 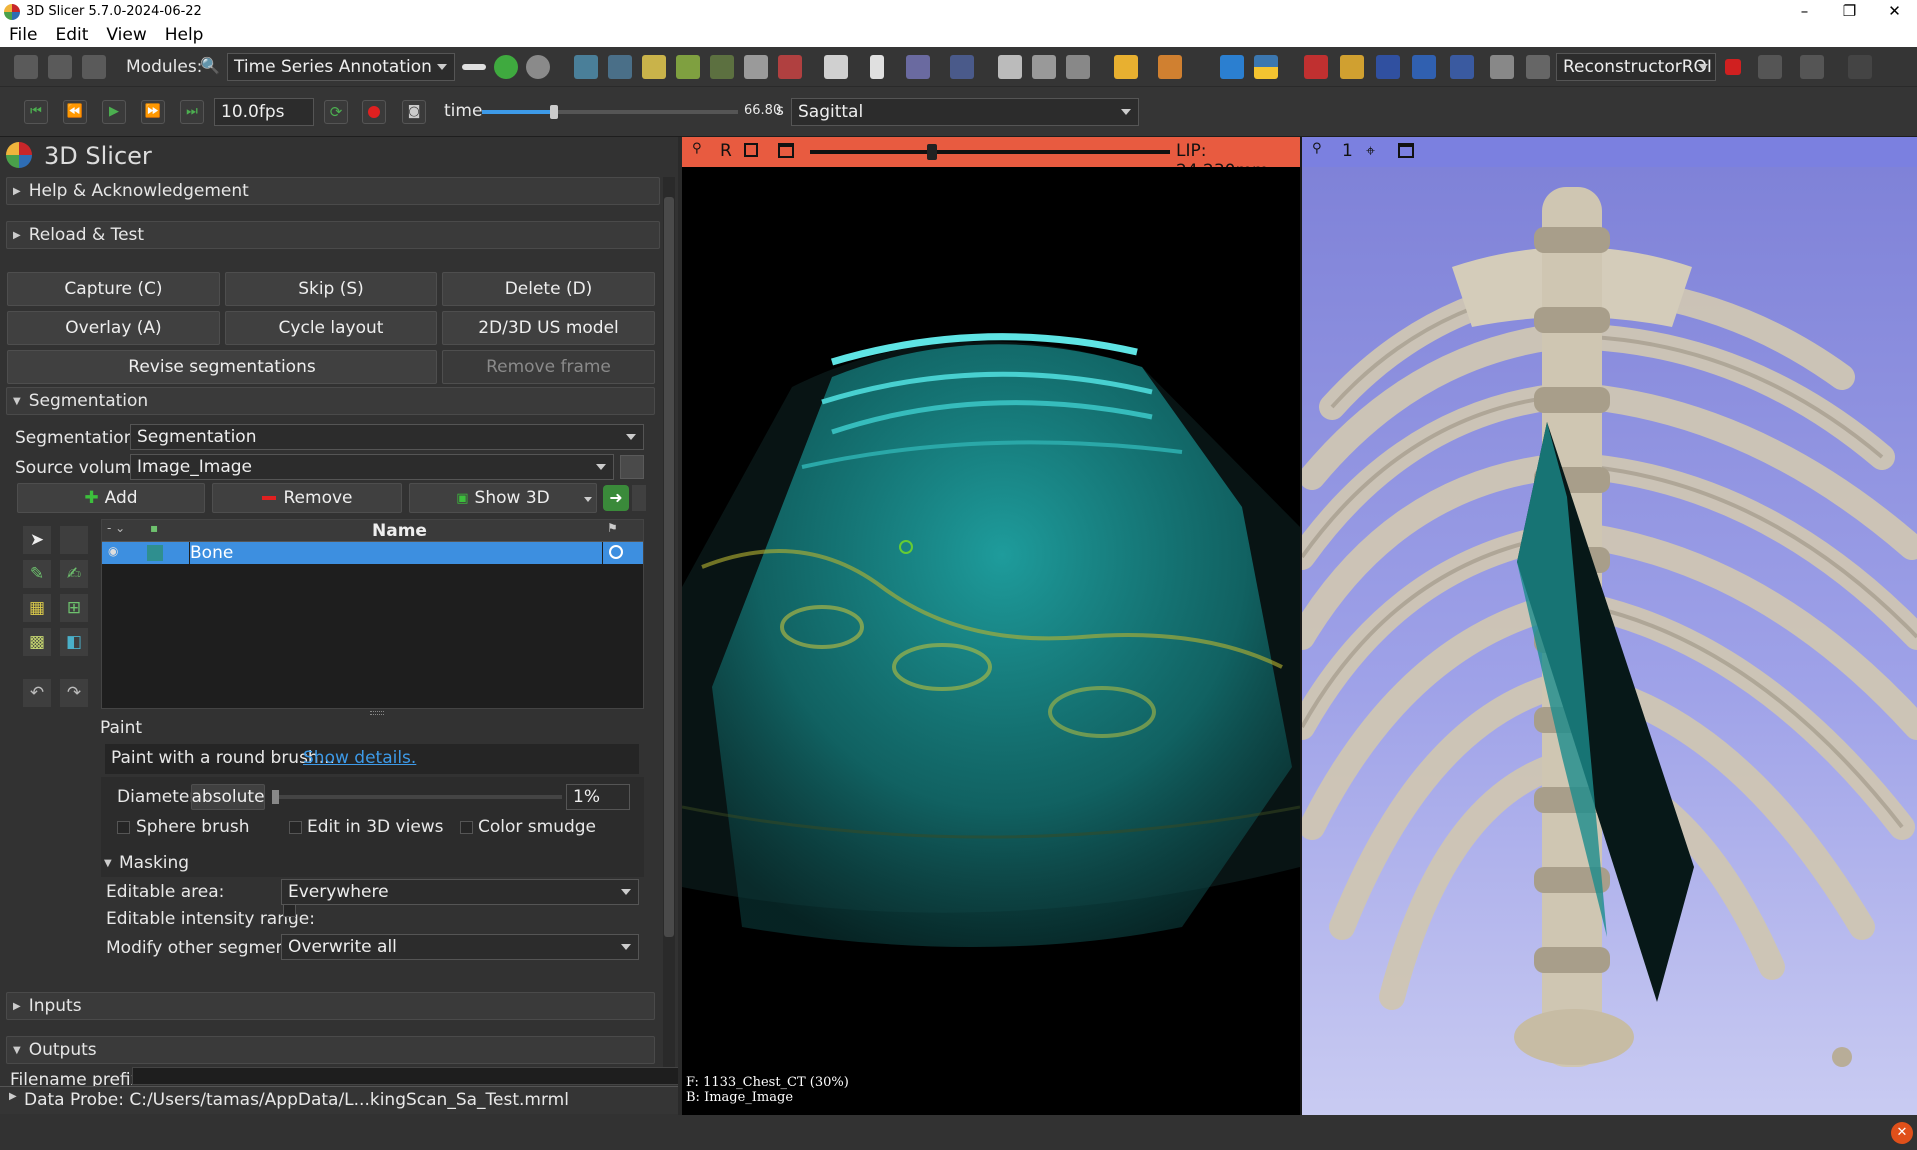 I want to click on menu-view: View, so click(x=126, y=35).